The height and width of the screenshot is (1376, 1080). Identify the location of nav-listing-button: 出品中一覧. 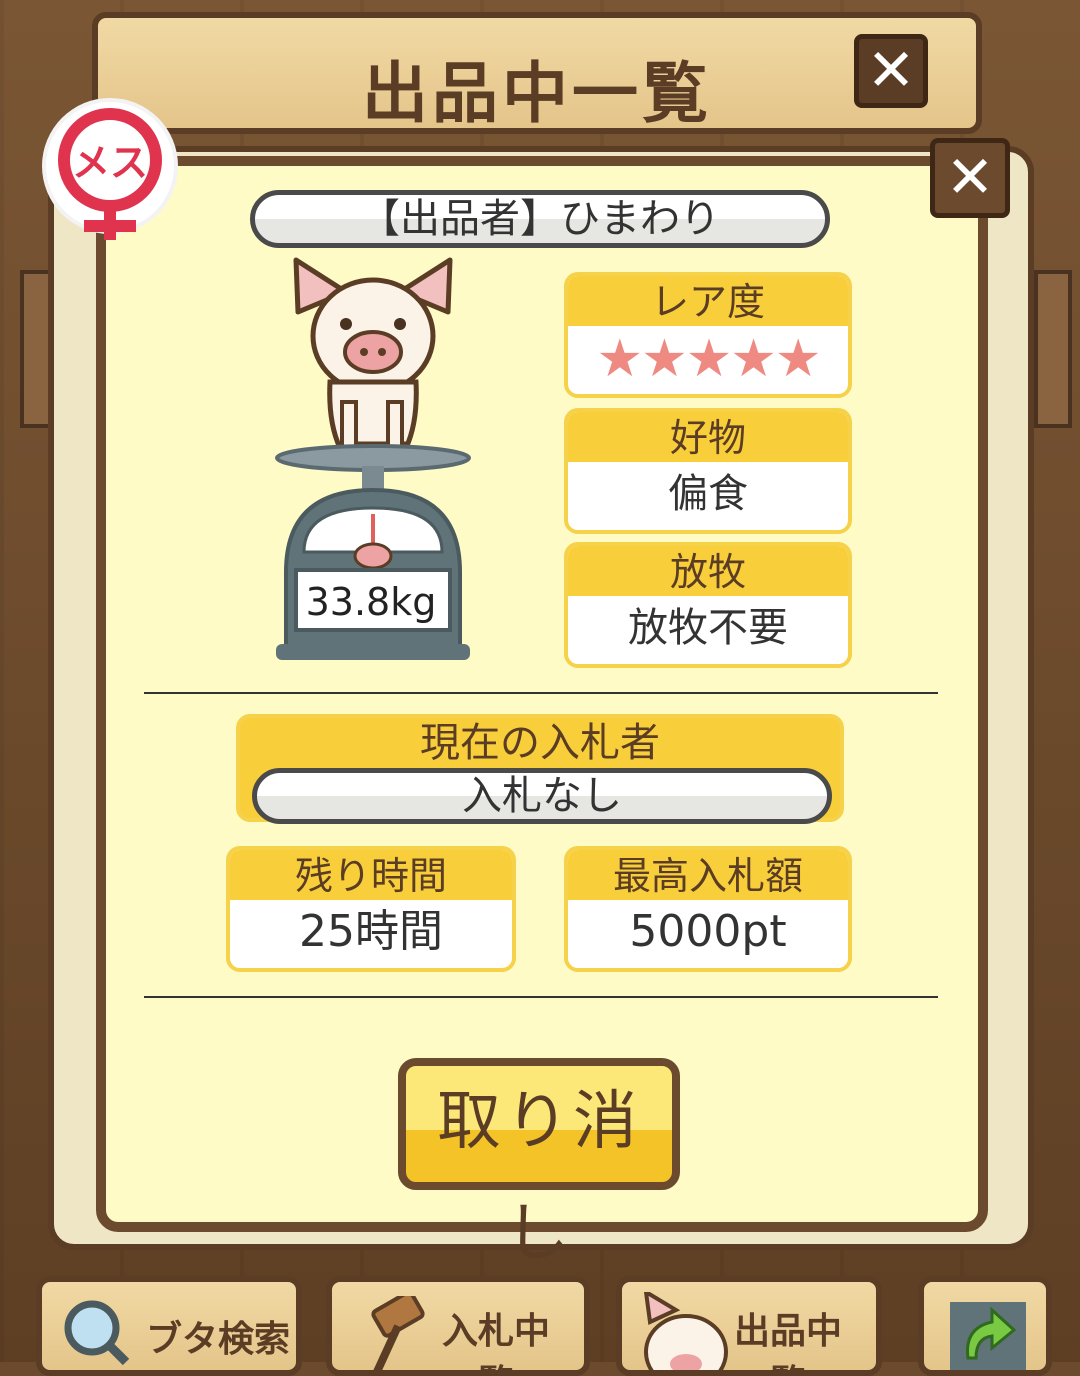
(749, 1326).